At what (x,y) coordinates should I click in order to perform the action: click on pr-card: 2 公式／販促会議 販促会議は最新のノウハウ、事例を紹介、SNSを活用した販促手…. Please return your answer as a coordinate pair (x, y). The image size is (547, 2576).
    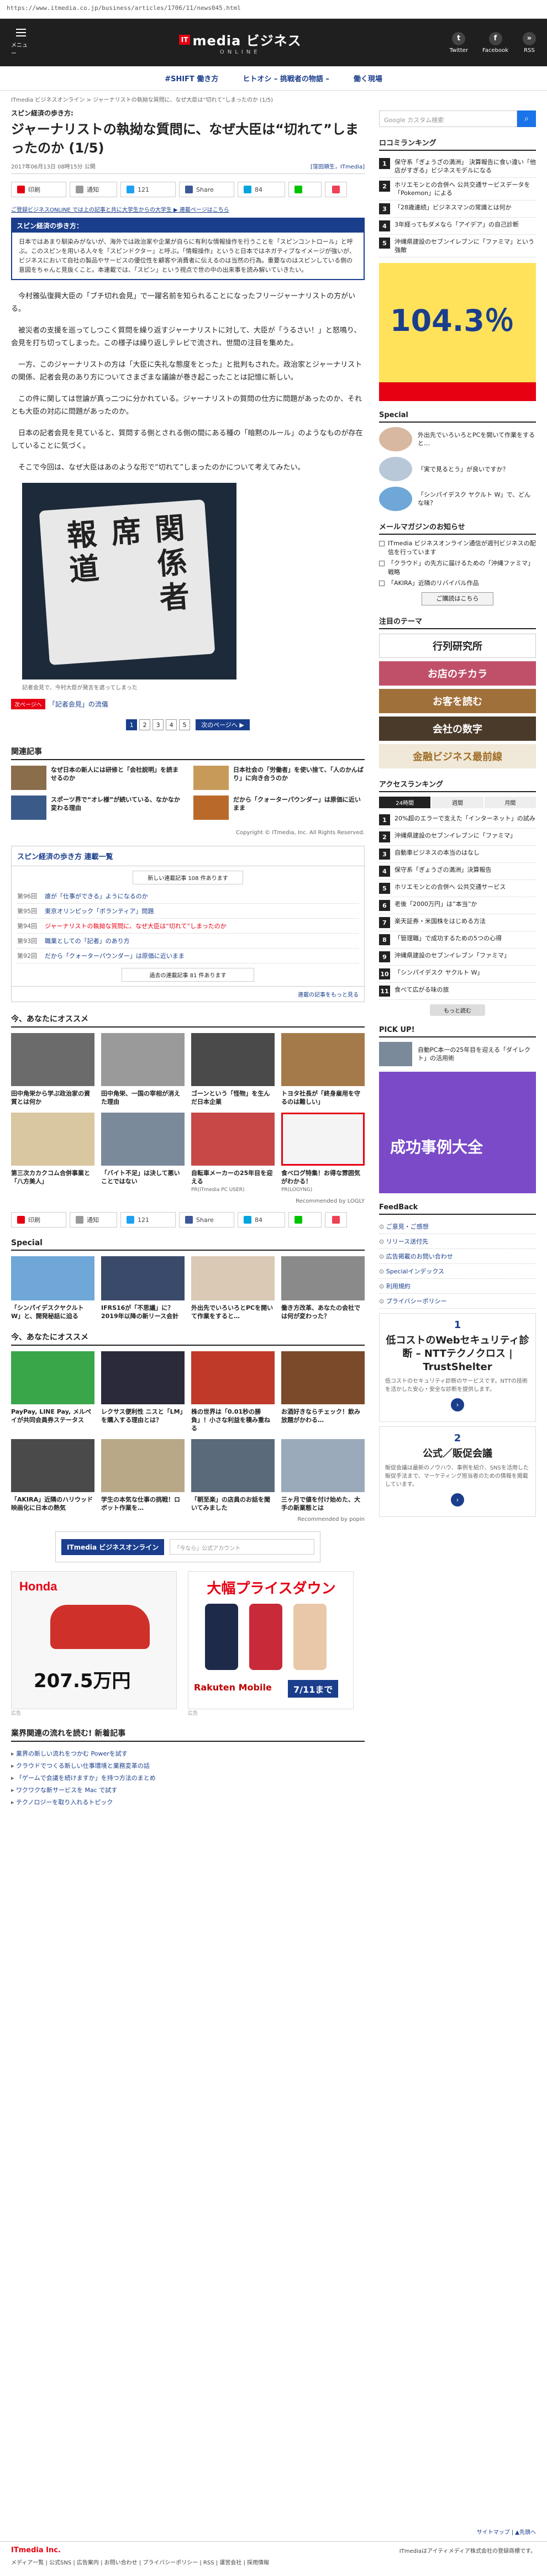
    Looking at the image, I should click on (457, 1471).